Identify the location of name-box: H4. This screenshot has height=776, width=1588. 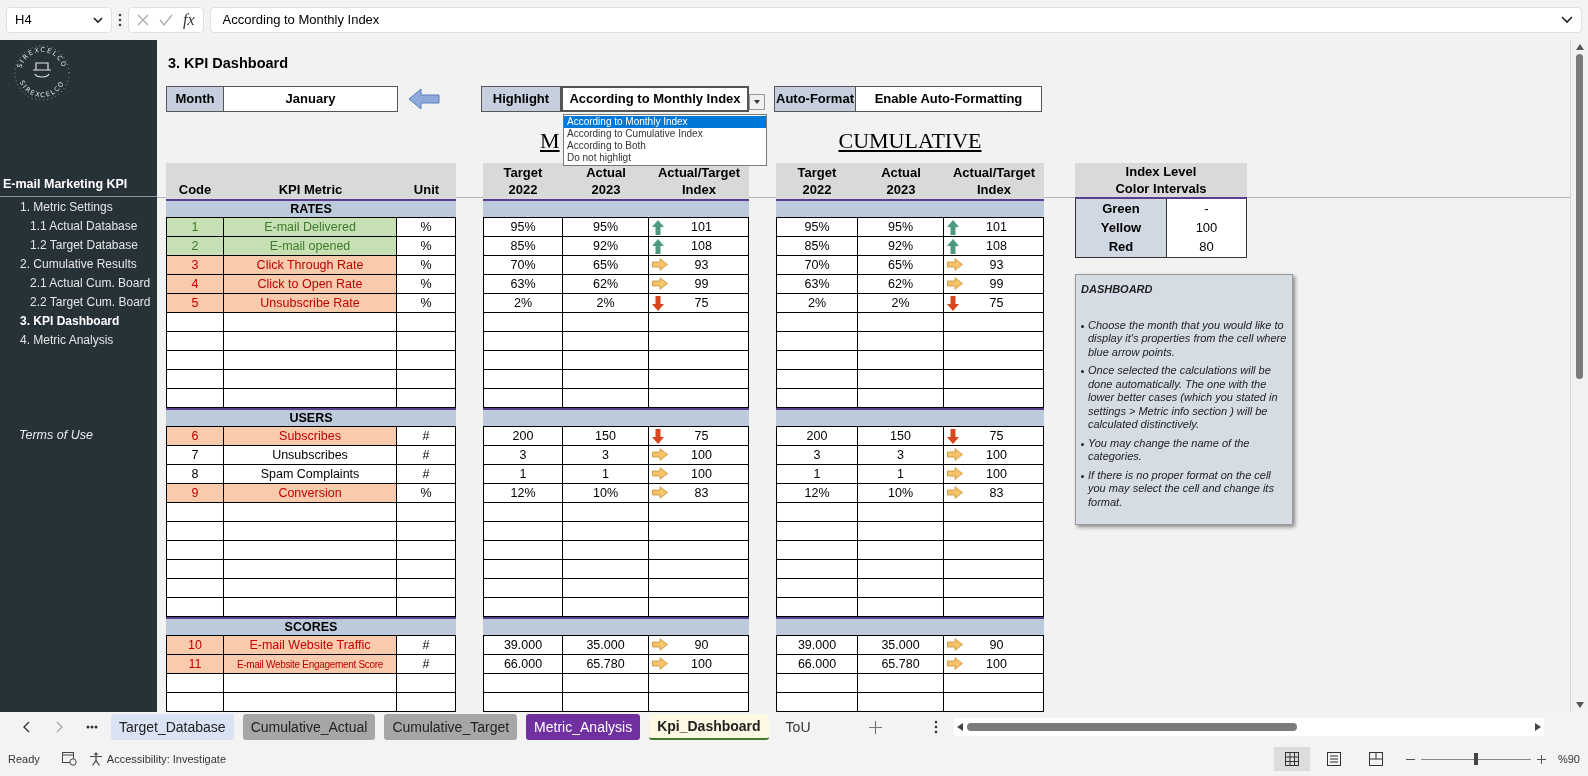
(59, 20).